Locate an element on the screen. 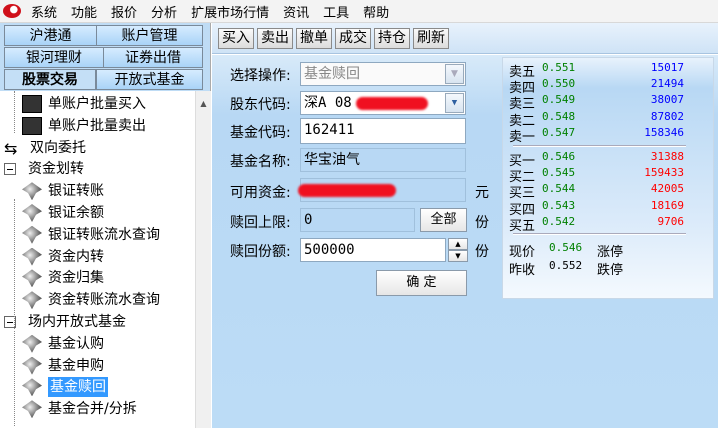  positions-button: 持仓 is located at coordinates (392, 38).